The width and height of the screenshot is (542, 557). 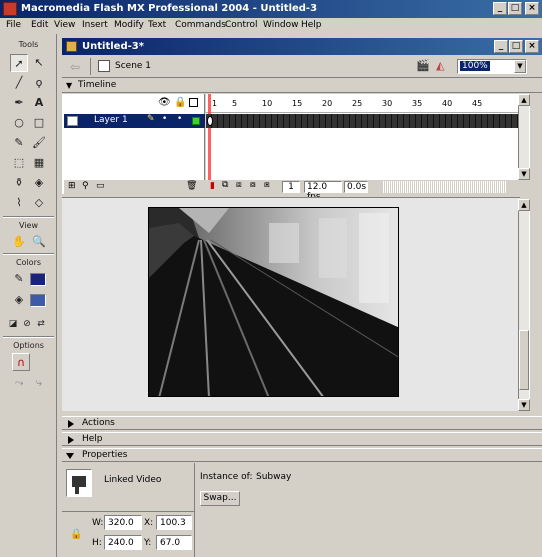 I want to click on stroke-color-swatch, so click(x=38, y=279).